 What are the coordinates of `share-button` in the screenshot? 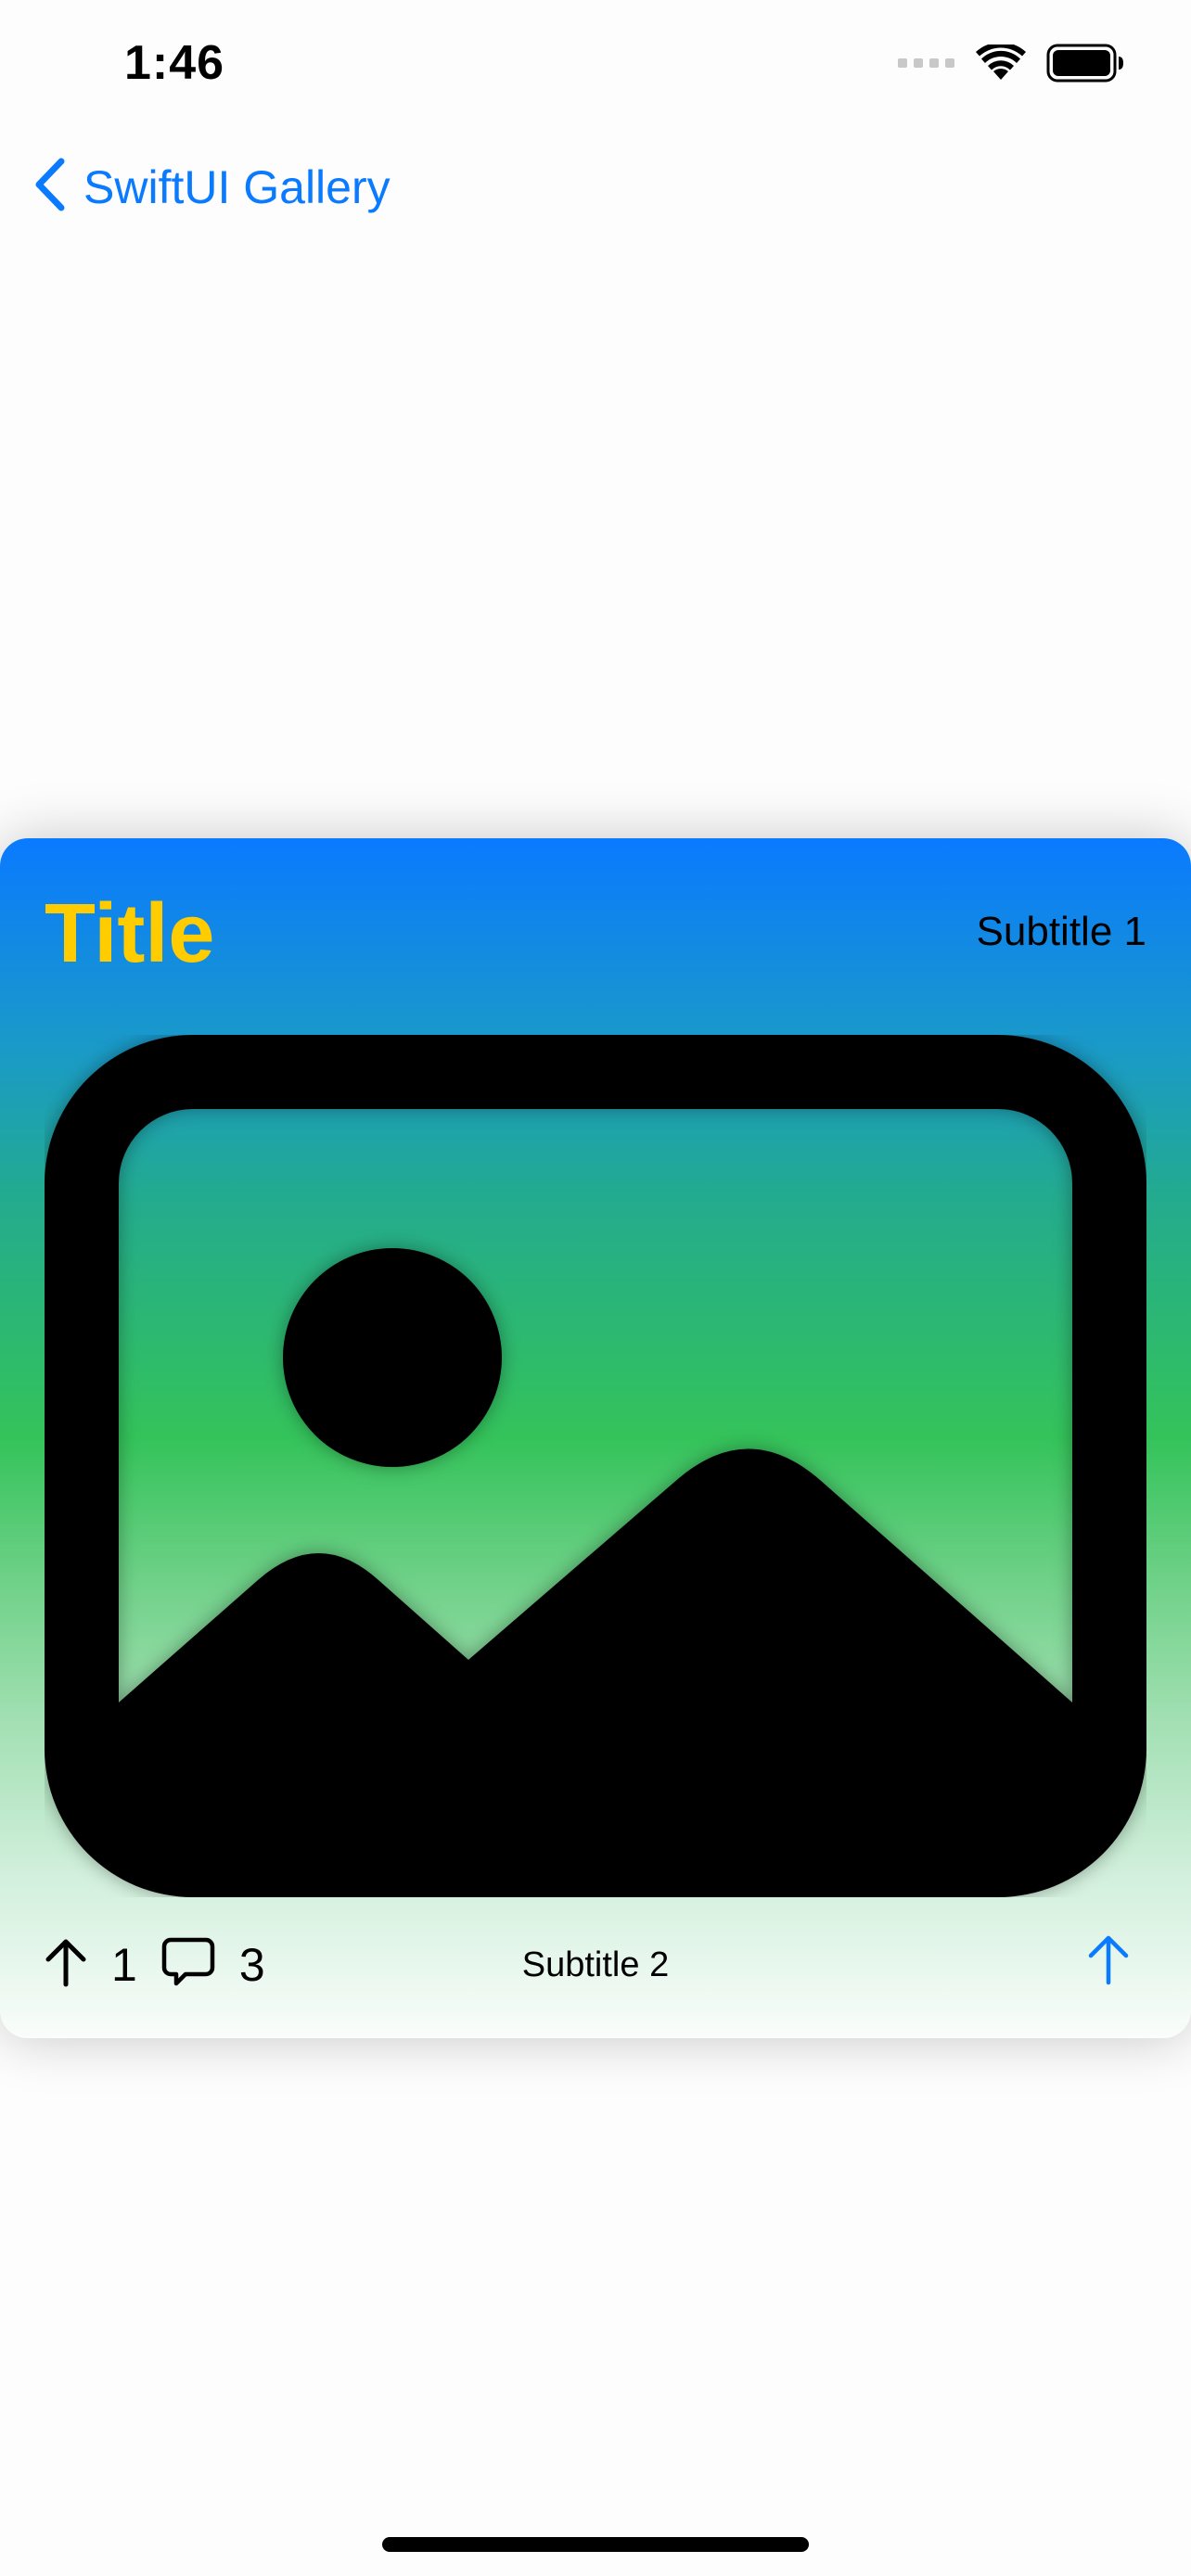 It's located at (1108, 1962).